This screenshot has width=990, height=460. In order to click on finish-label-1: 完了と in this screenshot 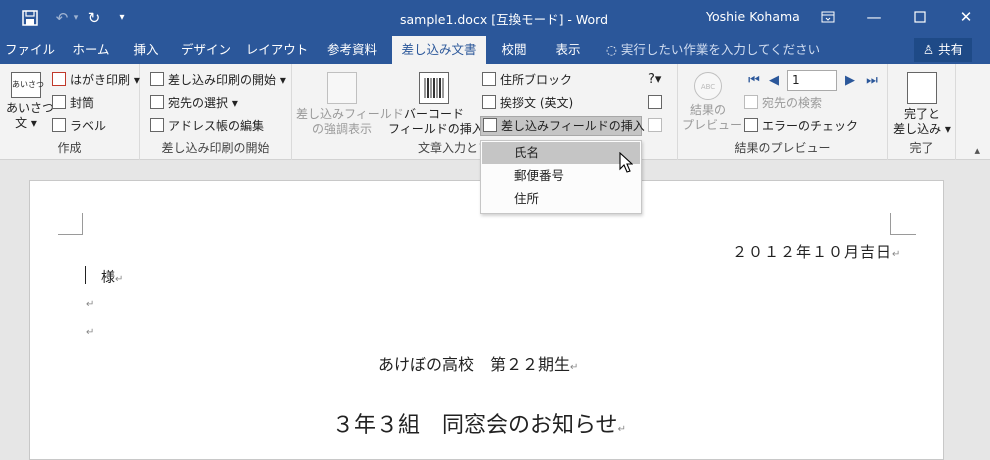, I will do `click(921, 114)`.